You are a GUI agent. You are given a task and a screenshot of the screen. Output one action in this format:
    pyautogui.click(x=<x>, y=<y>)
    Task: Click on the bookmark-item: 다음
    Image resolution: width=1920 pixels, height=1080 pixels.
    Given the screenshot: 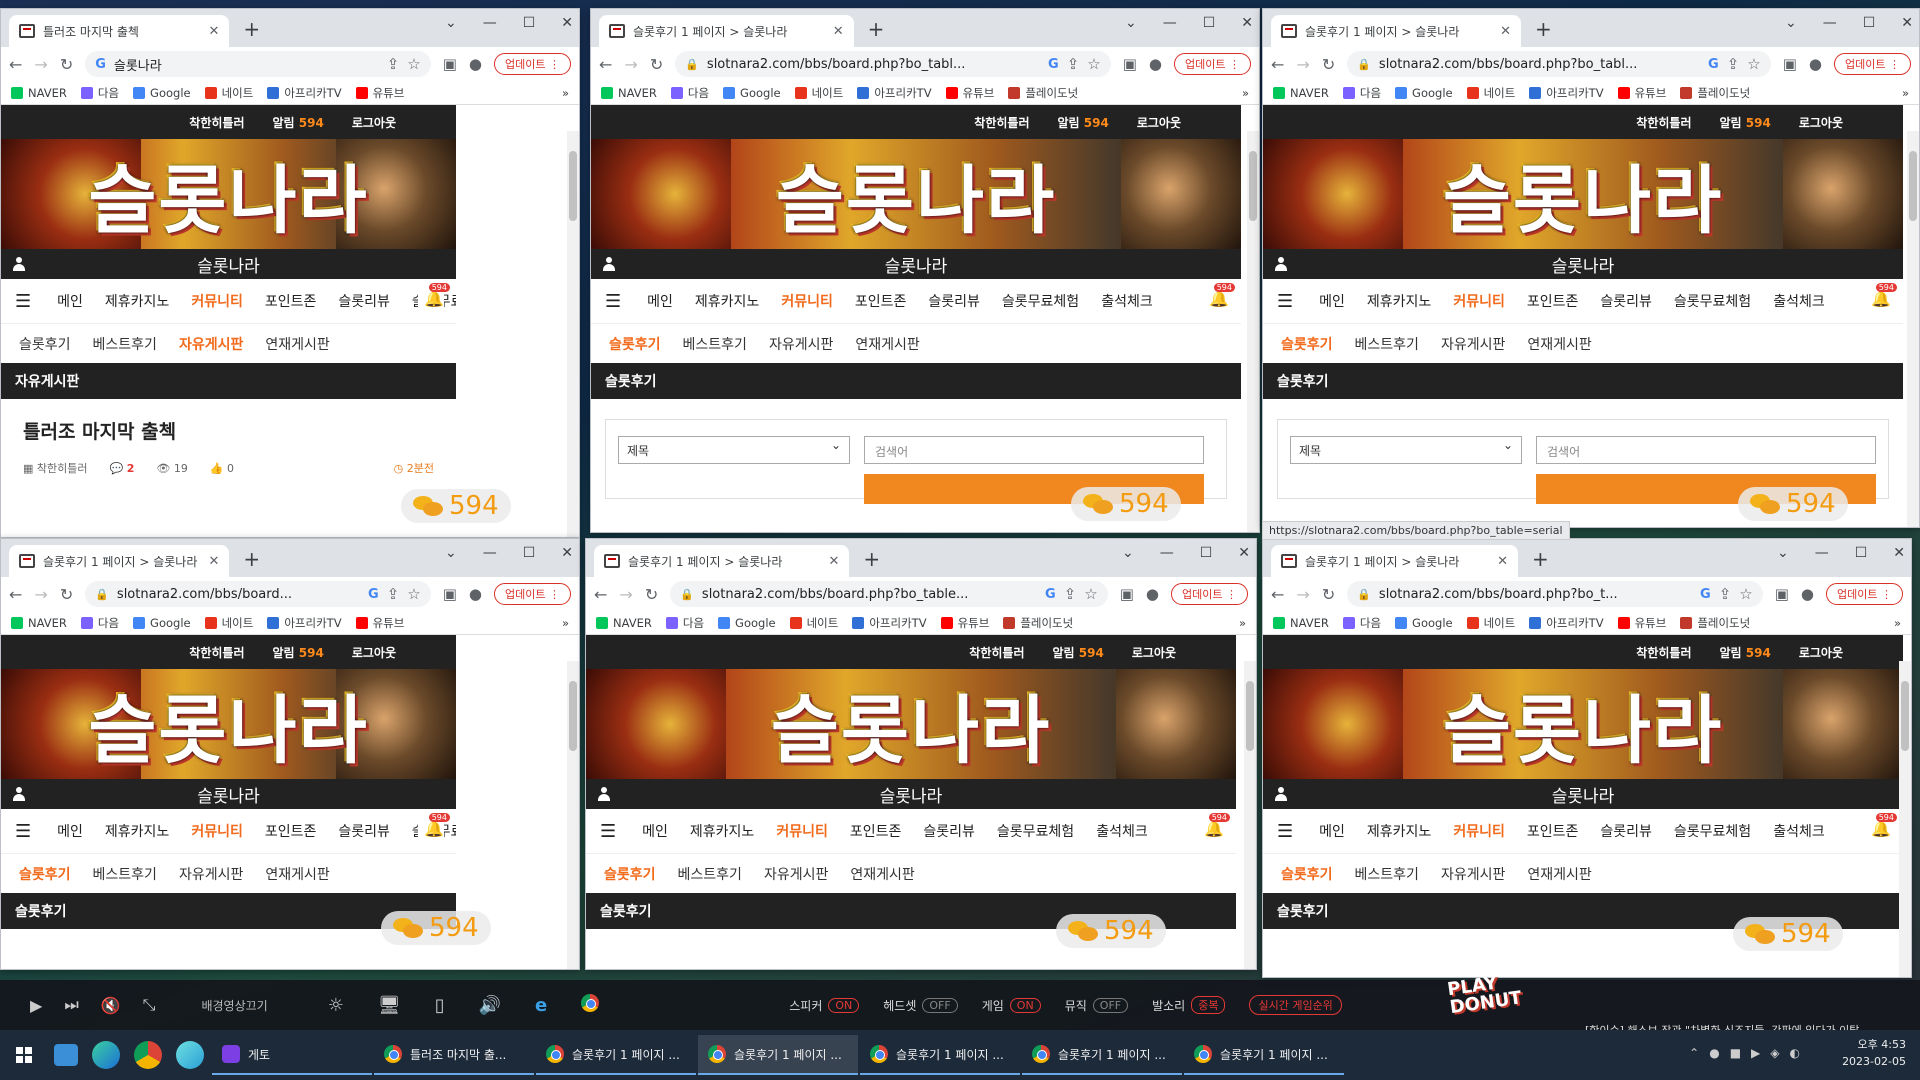 What is the action you would take?
    pyautogui.click(x=1361, y=93)
    